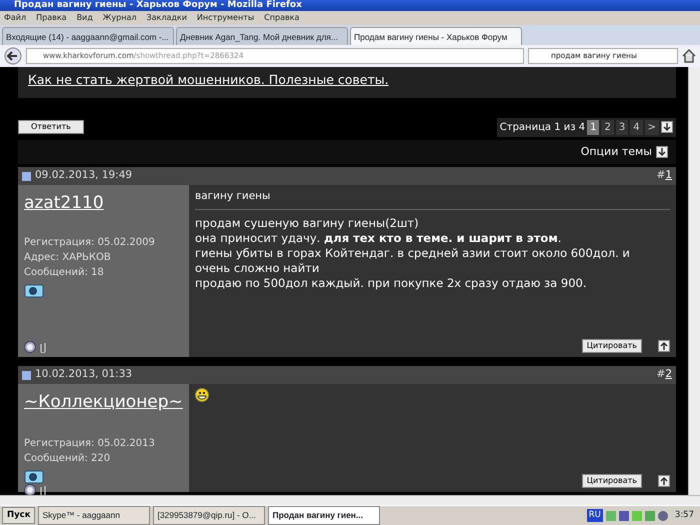  Describe the element at coordinates (30, 347) in the screenshot. I see `status-icon` at that location.